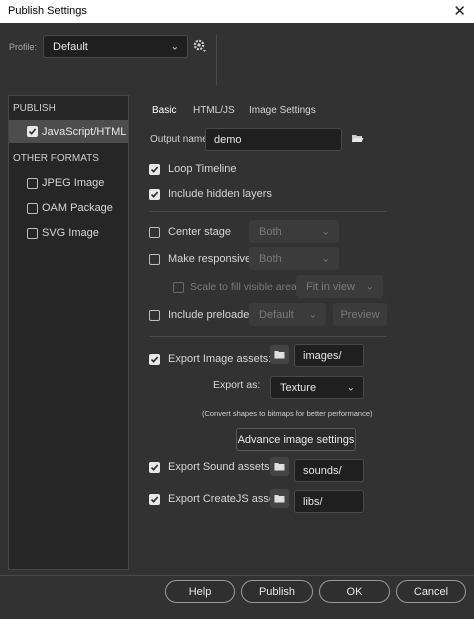 The image size is (474, 619). Describe the element at coordinates (282, 110) in the screenshot. I see `tab-image-settings: Image Settings` at that location.